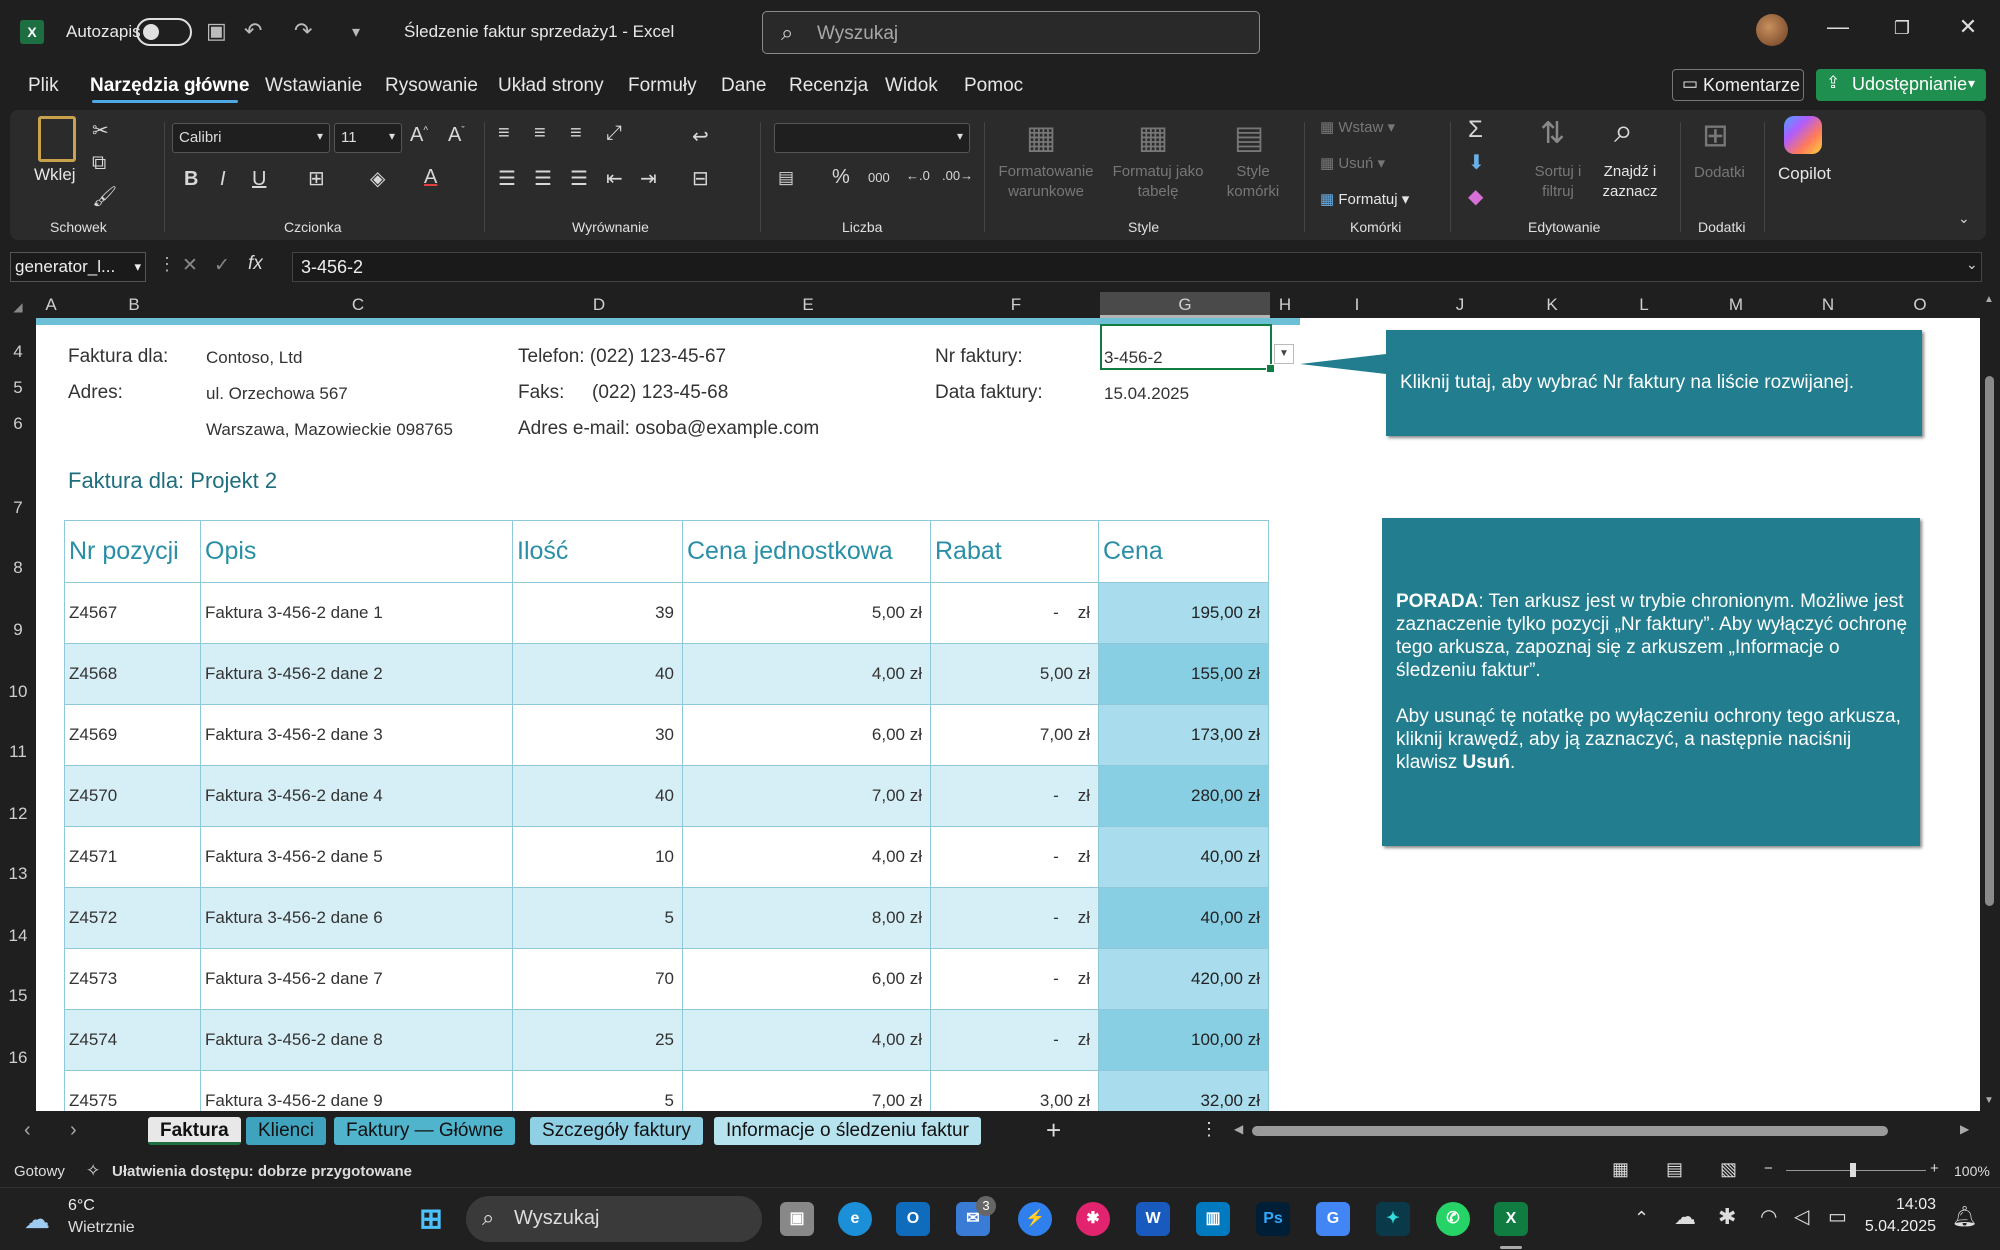 The width and height of the screenshot is (2000, 1250). What do you see at coordinates (1046, 182) in the screenshot?
I see `conditional-formatting-label: Formatowanie warunkowe` at bounding box center [1046, 182].